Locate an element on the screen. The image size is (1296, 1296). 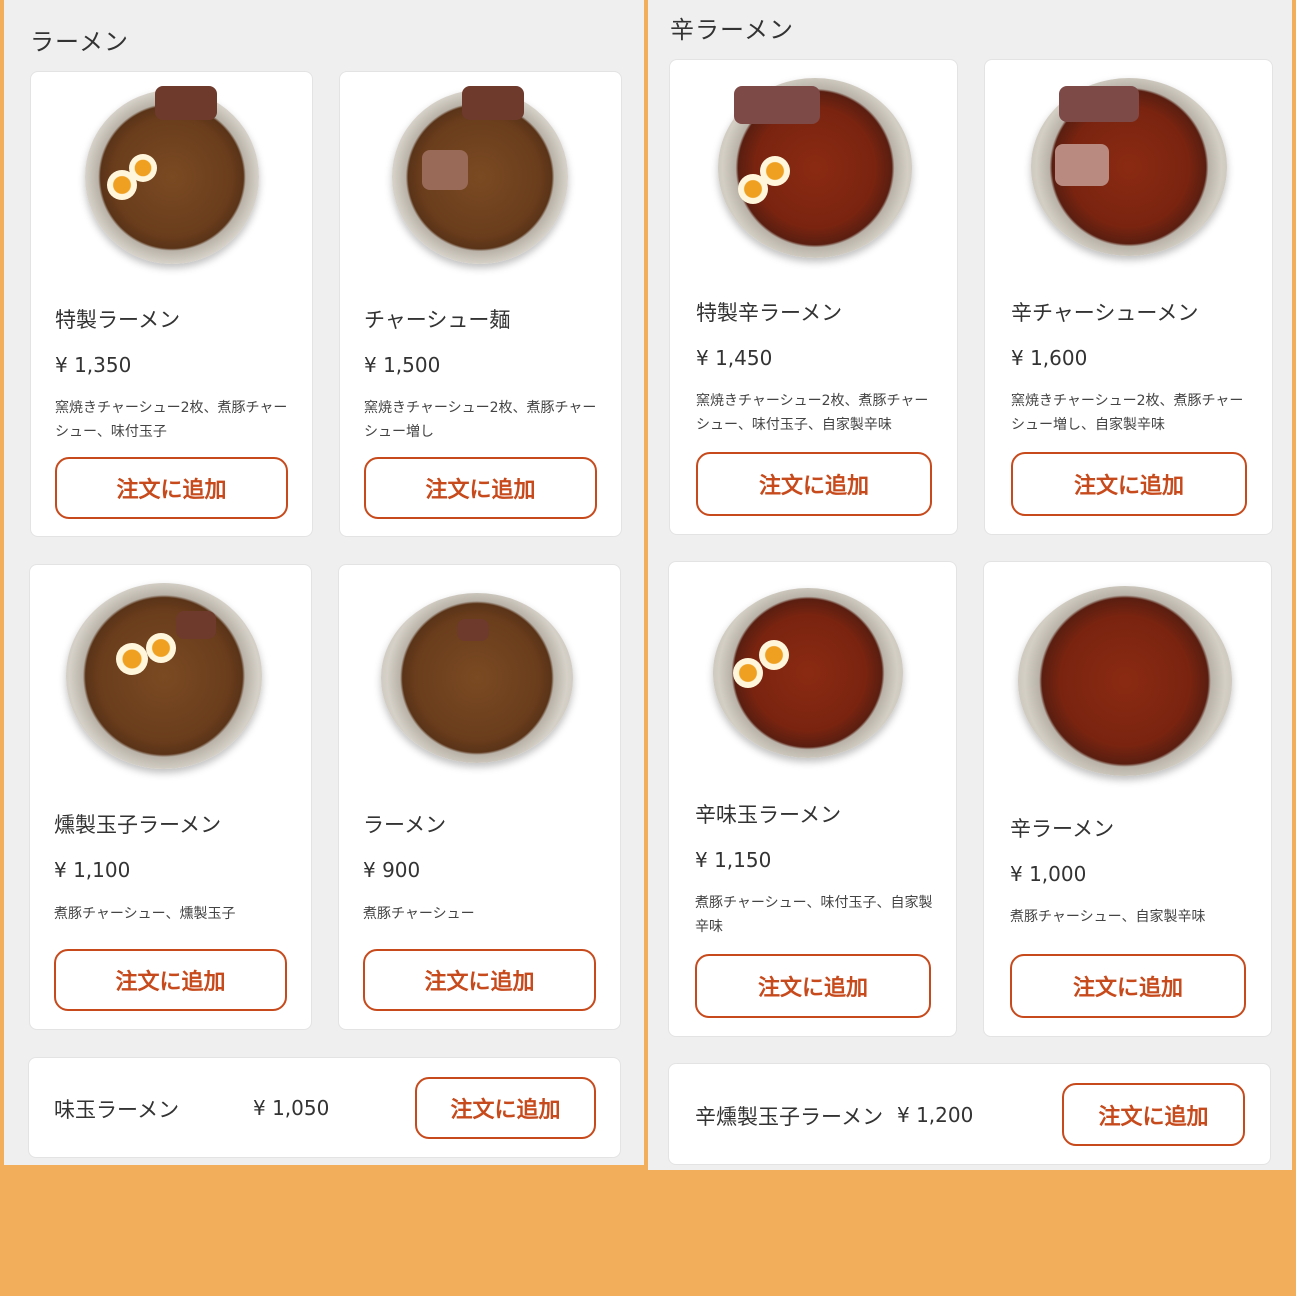
section-title: ラーメン is located at coordinates (80, 42).